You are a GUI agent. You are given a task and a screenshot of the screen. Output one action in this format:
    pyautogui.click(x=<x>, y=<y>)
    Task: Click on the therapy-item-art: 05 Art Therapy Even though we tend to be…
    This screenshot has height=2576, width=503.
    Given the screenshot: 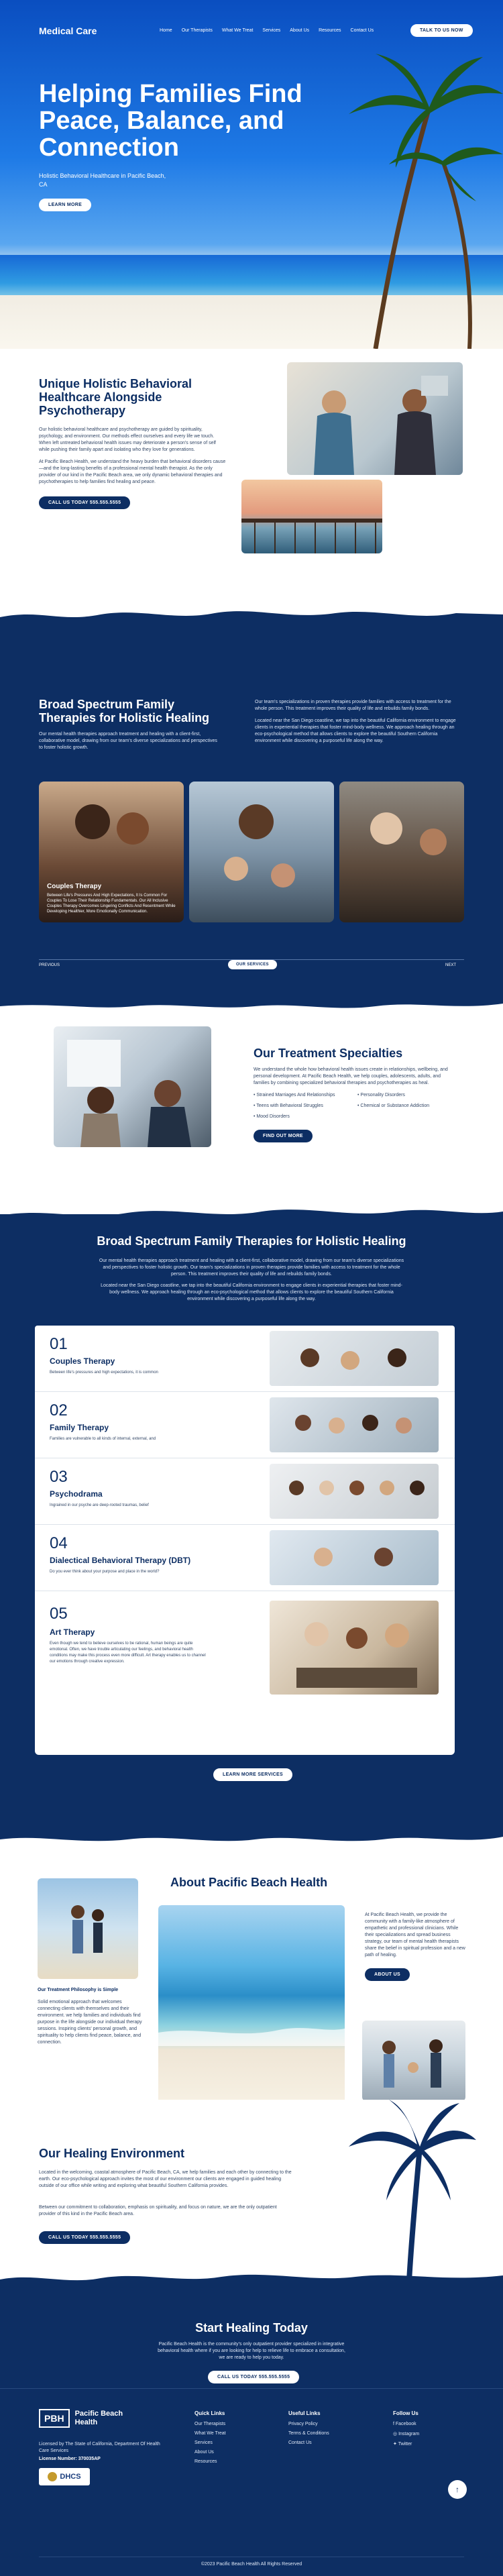 What is the action you would take?
    pyautogui.click(x=245, y=1645)
    